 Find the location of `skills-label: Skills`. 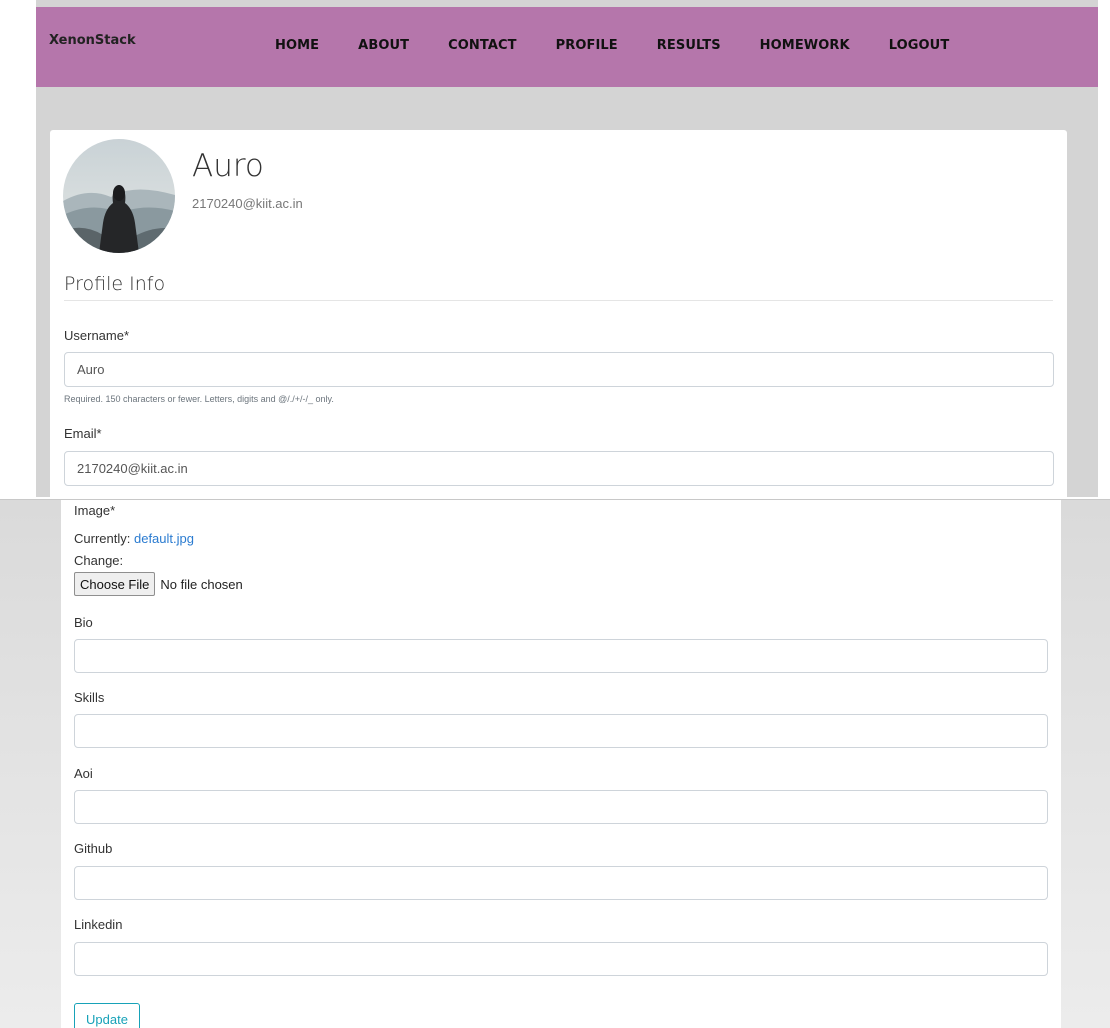

skills-label: Skills is located at coordinates (89, 697).